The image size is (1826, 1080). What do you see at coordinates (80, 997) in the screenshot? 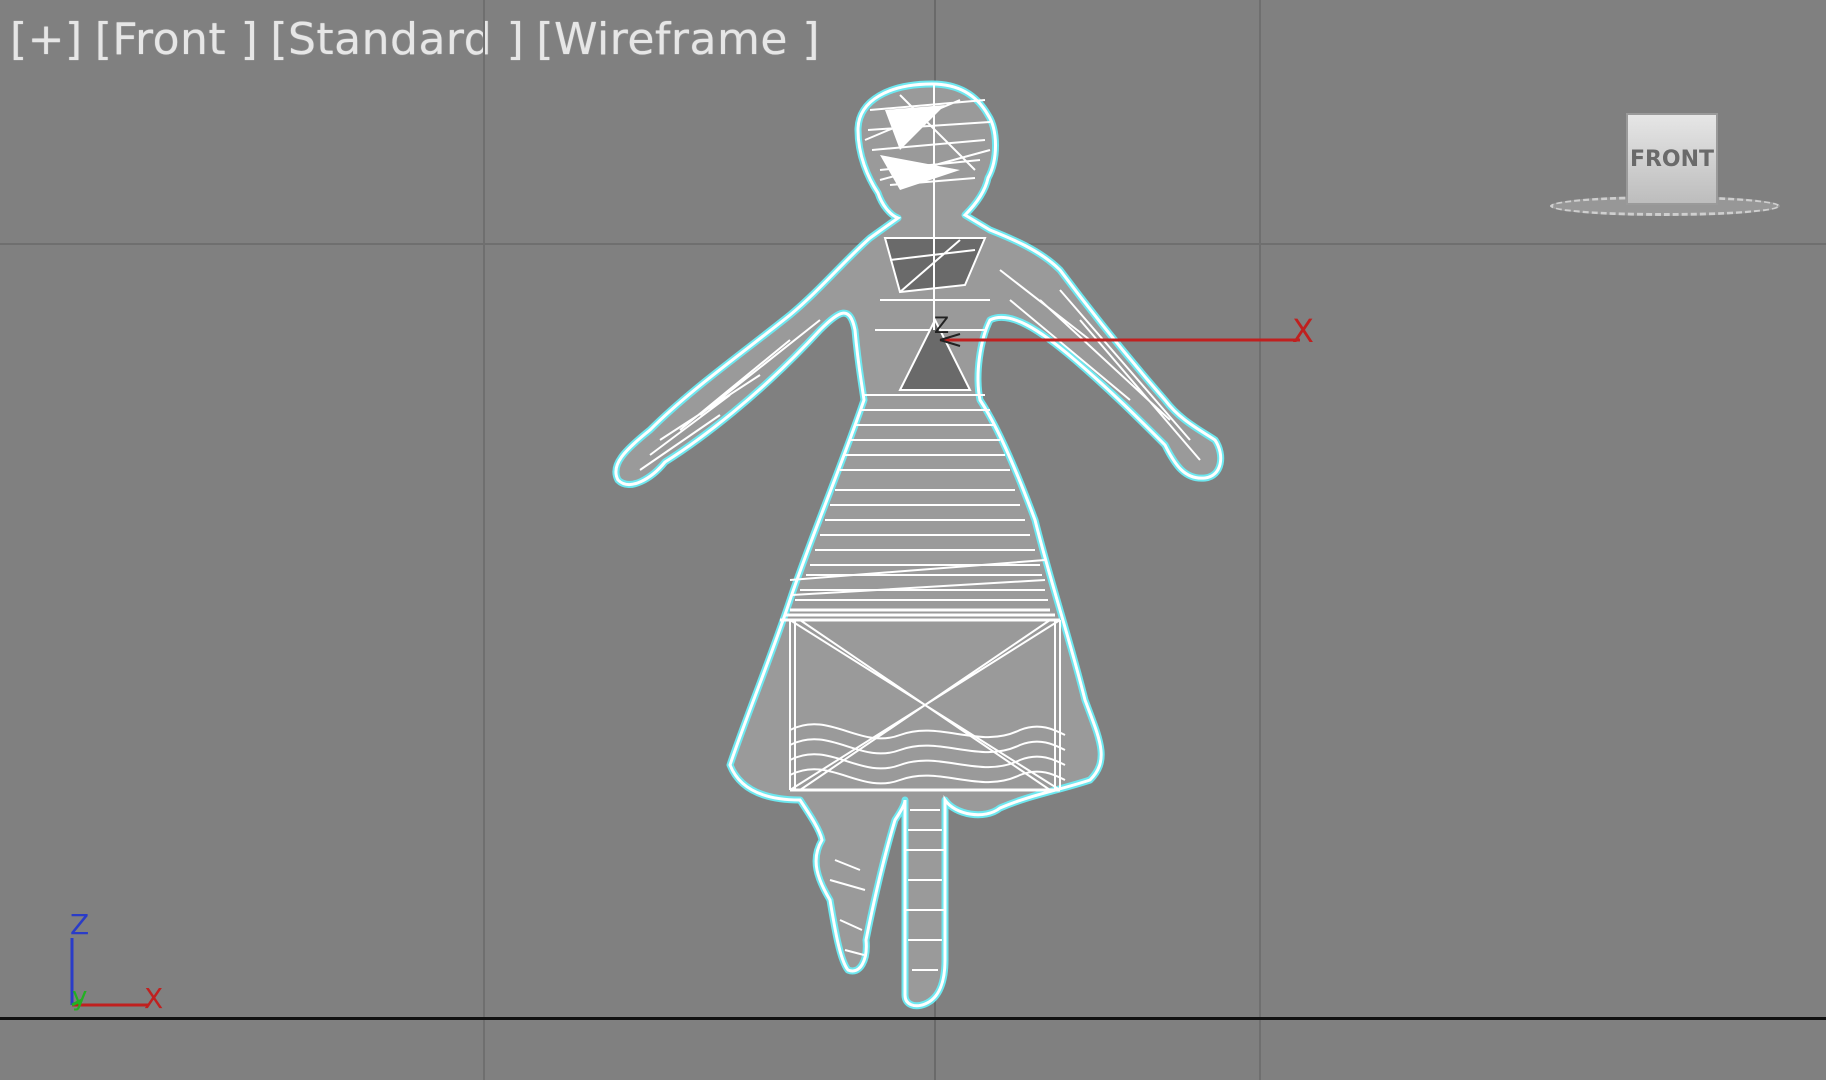
I see `tripod-y-label: y` at bounding box center [80, 997].